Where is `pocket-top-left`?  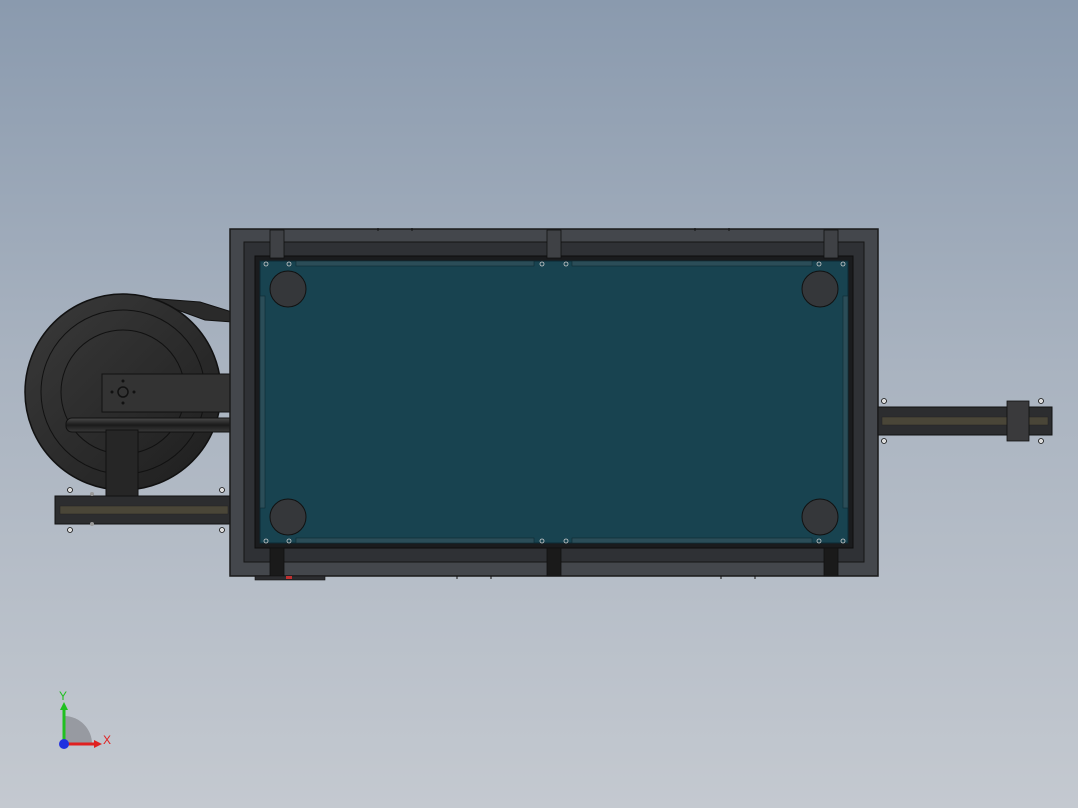
pocket-top-left is located at coordinates (288, 289).